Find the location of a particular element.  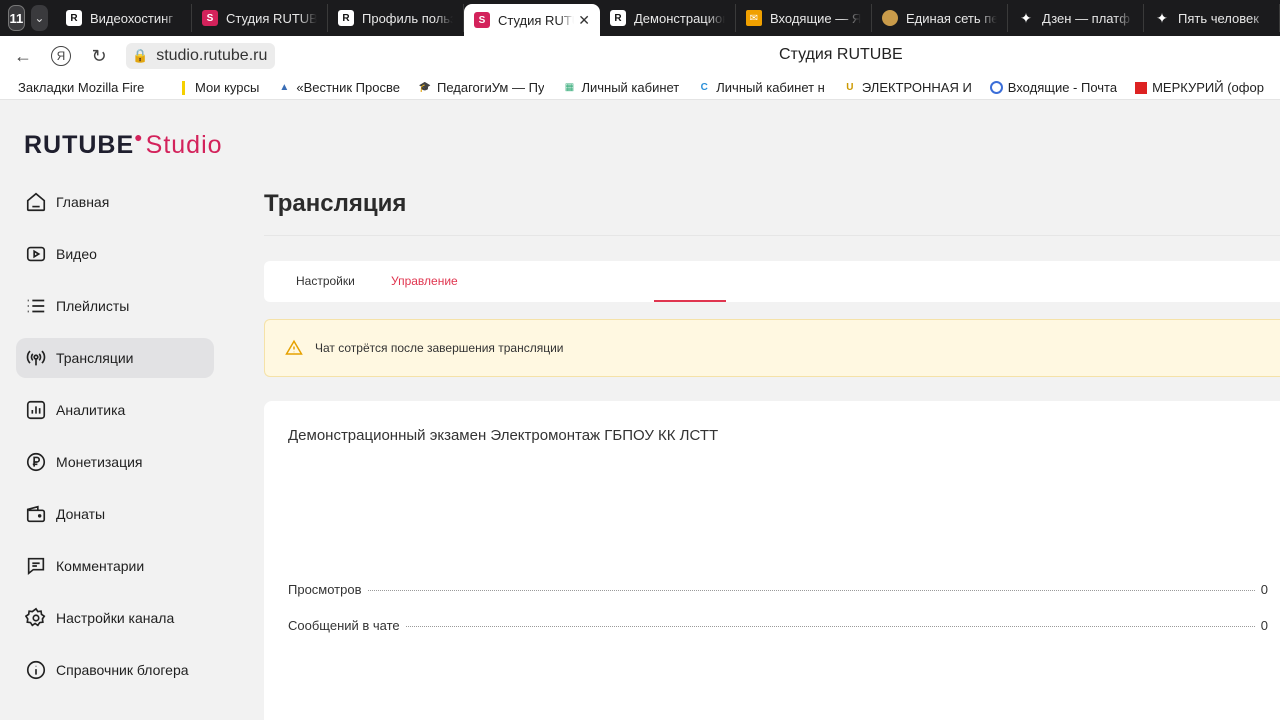

tab-title: Пять человек is located at coordinates (1218, 18).